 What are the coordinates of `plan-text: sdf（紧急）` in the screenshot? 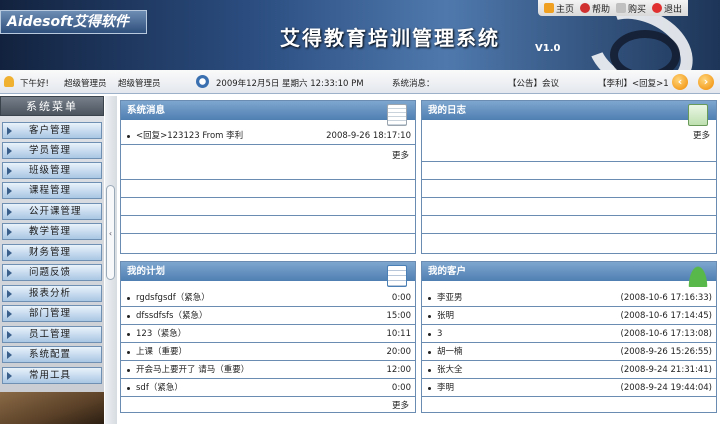 It's located at (159, 388).